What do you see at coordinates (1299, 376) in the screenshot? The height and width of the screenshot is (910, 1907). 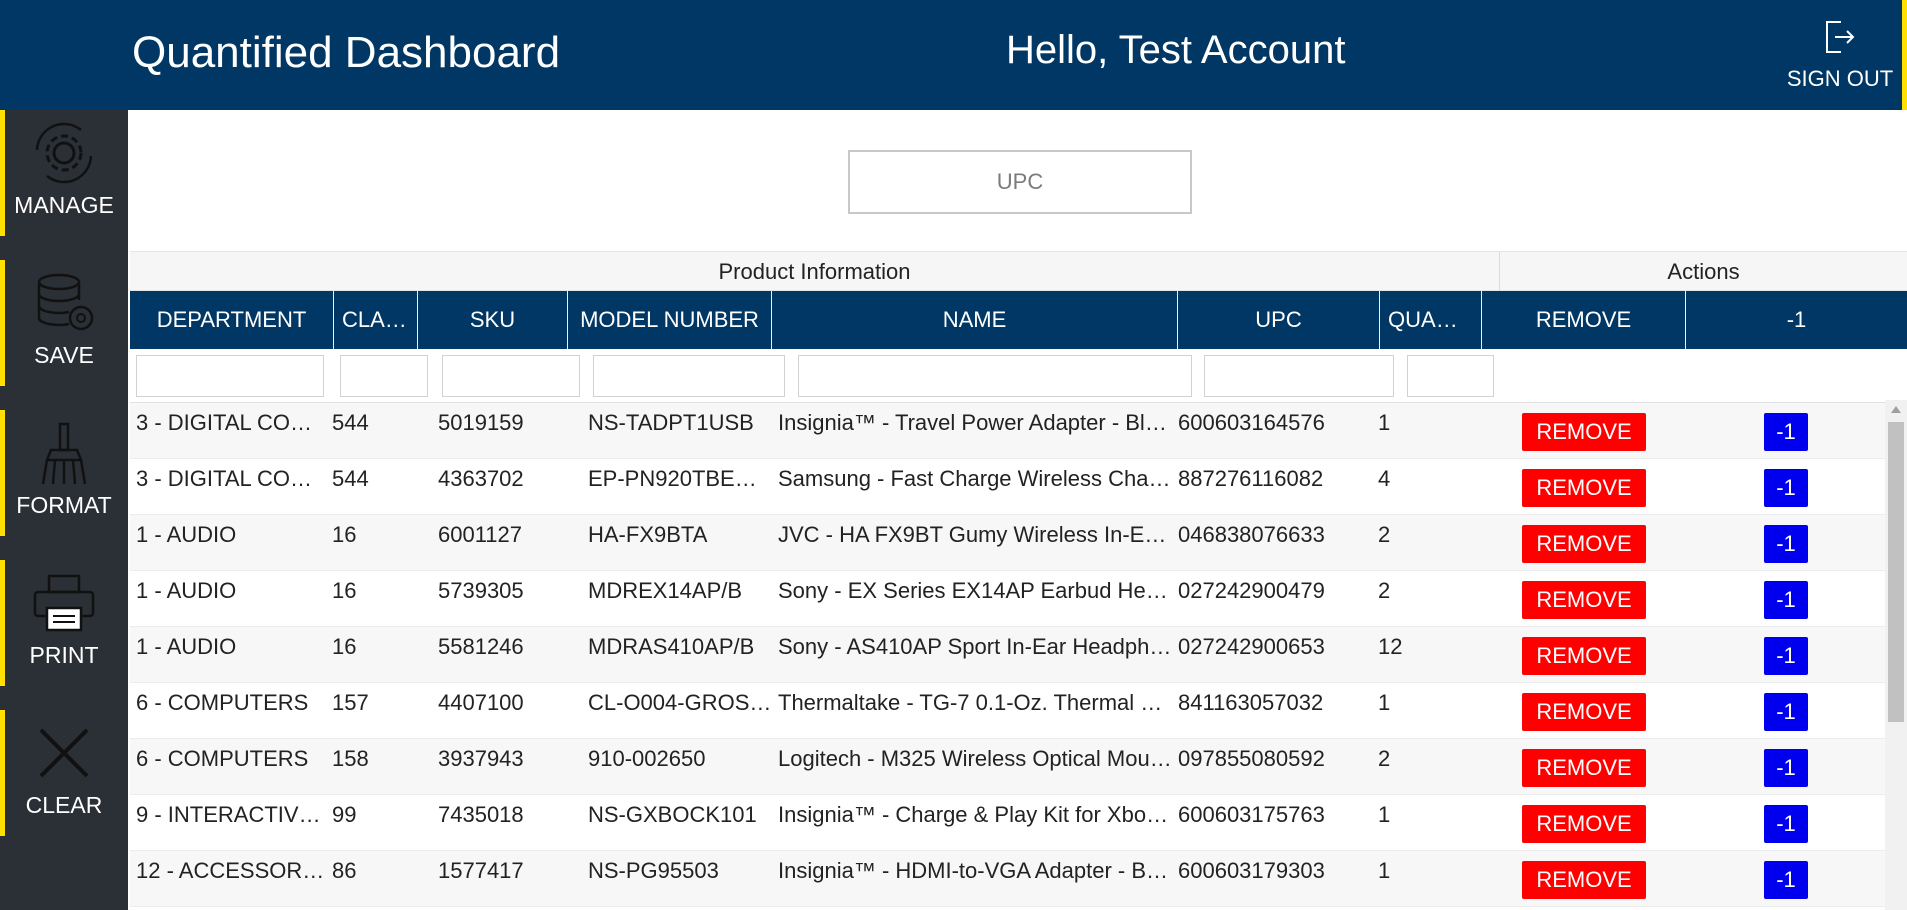 I see `filter-upc-input` at bounding box center [1299, 376].